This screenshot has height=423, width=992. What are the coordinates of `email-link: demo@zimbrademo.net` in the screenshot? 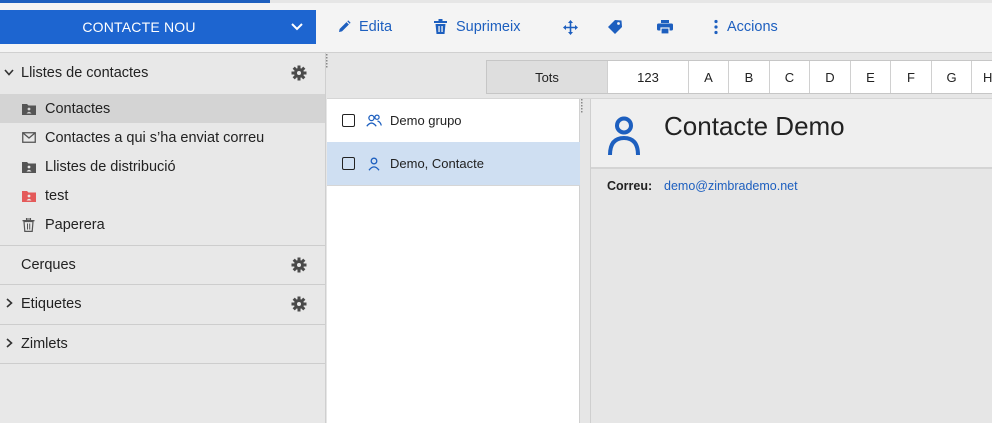 It's located at (731, 186).